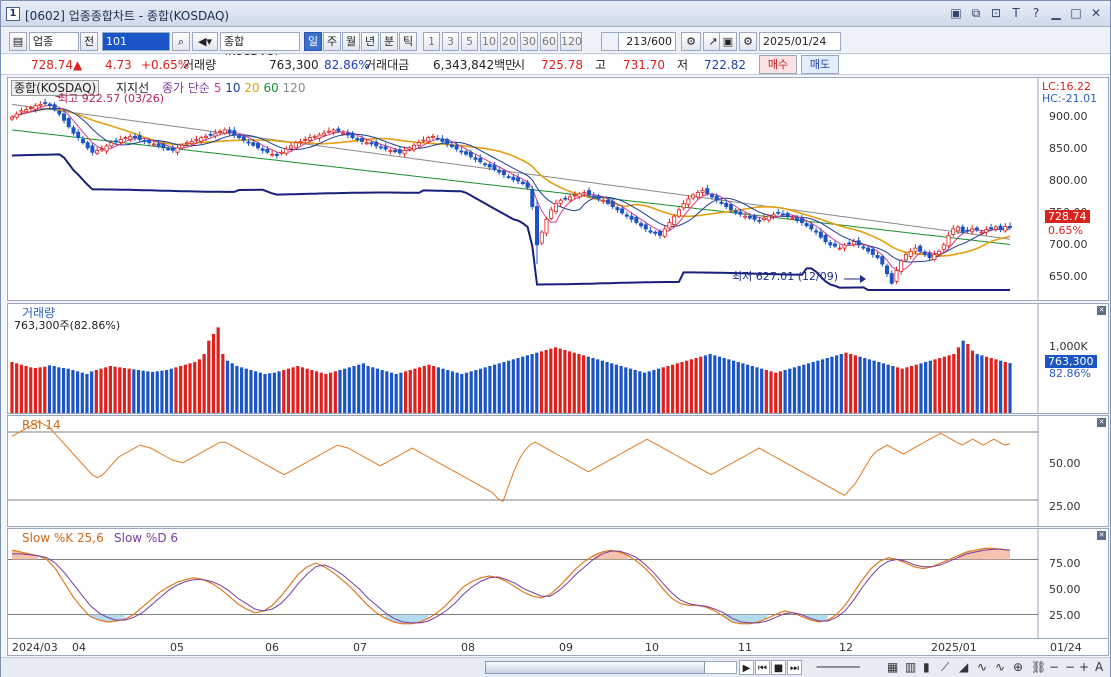 This screenshot has height=677, width=1111. Describe the element at coordinates (746, 667) in the screenshot. I see `scroll-right-icon: ▶` at that location.